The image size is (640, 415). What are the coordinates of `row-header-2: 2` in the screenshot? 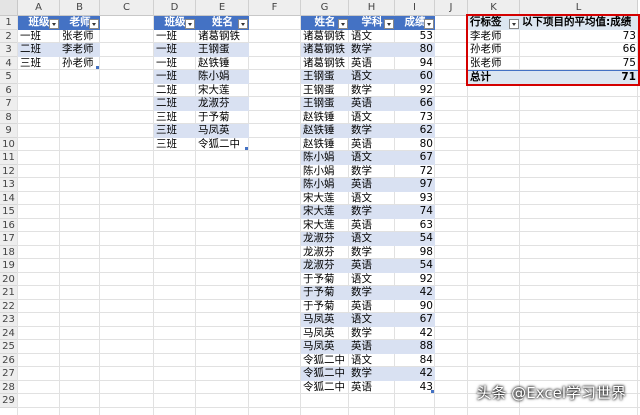 It's located at (9, 36).